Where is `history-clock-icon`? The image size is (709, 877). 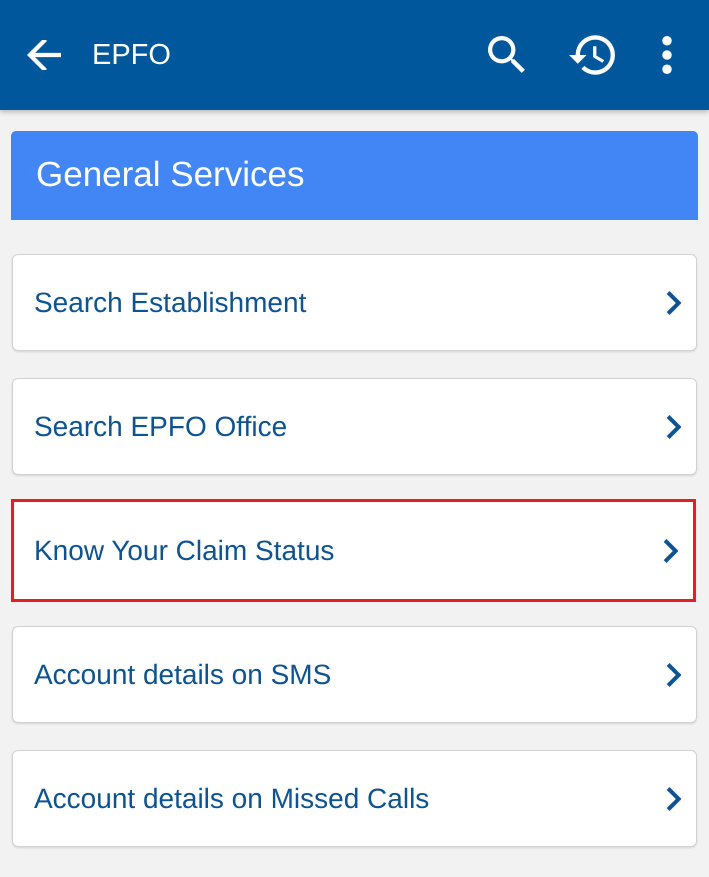
history-clock-icon is located at coordinates (592, 55).